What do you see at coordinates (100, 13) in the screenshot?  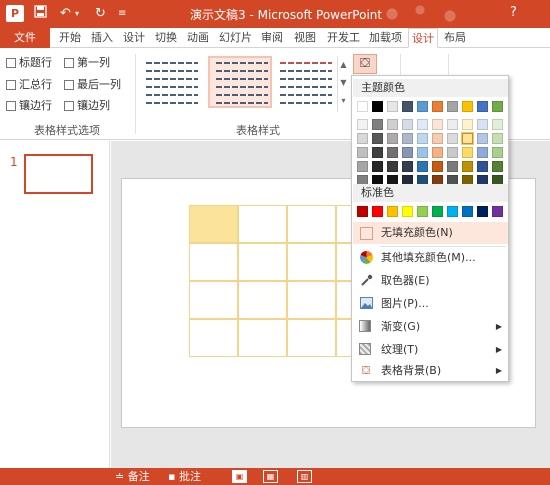 I see `redo-icon: ↻` at bounding box center [100, 13].